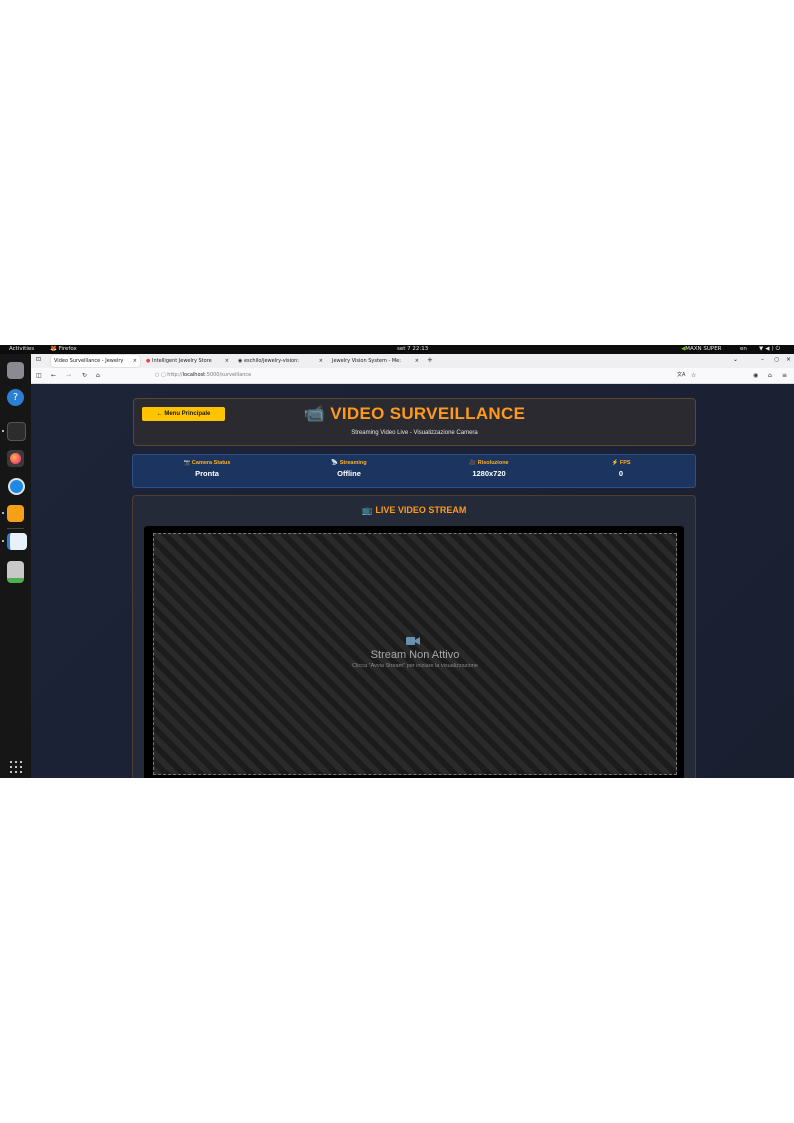 The width and height of the screenshot is (794, 1123). I want to click on tab-jewelry-vision: Jewelry Vision System - Me: ×, so click(375, 361).